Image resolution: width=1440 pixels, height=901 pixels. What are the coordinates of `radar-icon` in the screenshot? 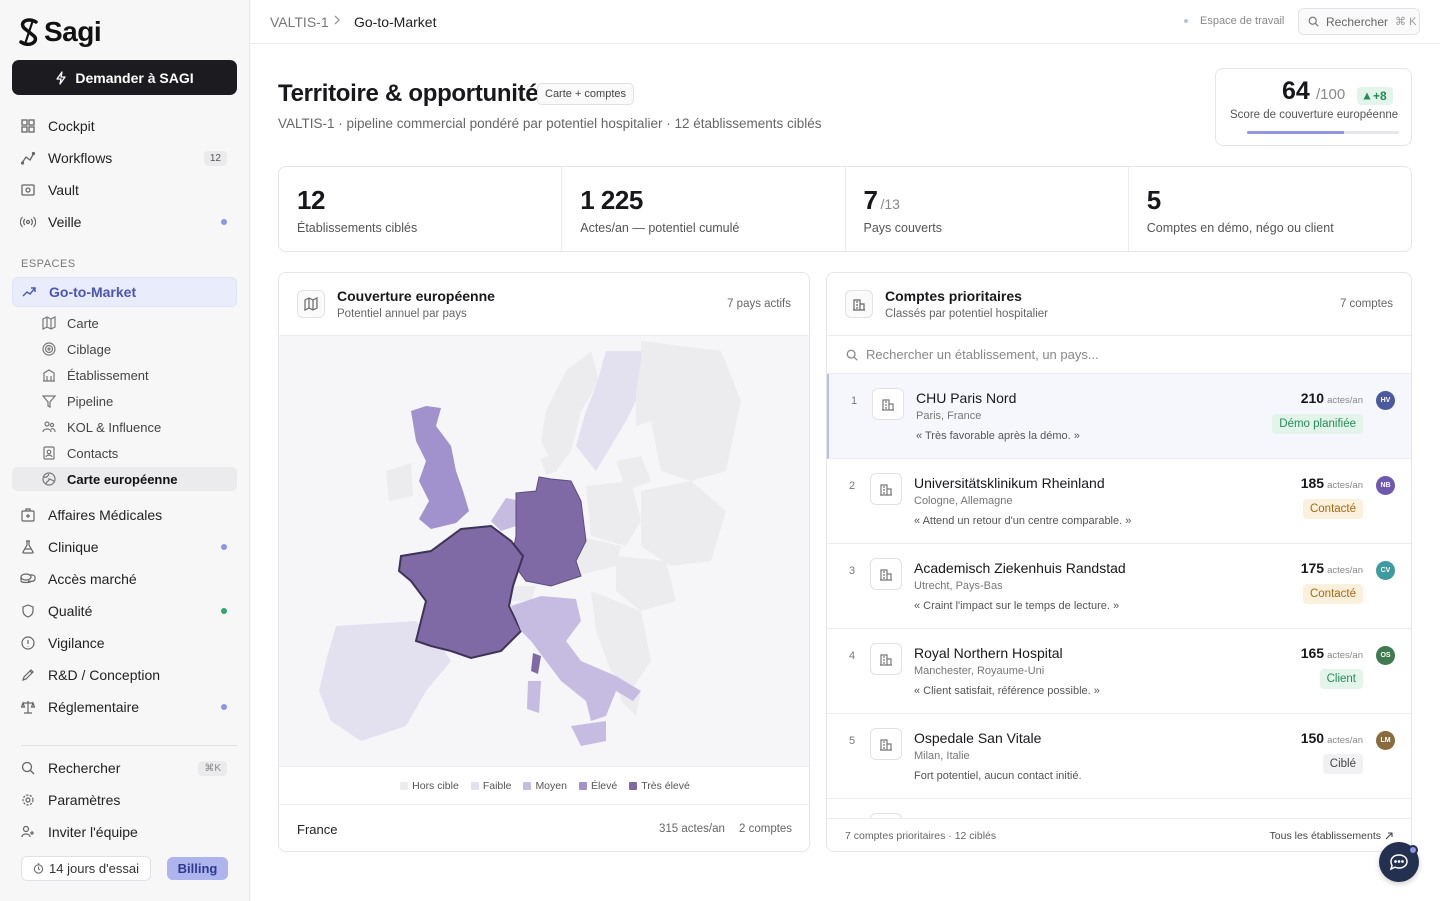 It's located at (28, 222).